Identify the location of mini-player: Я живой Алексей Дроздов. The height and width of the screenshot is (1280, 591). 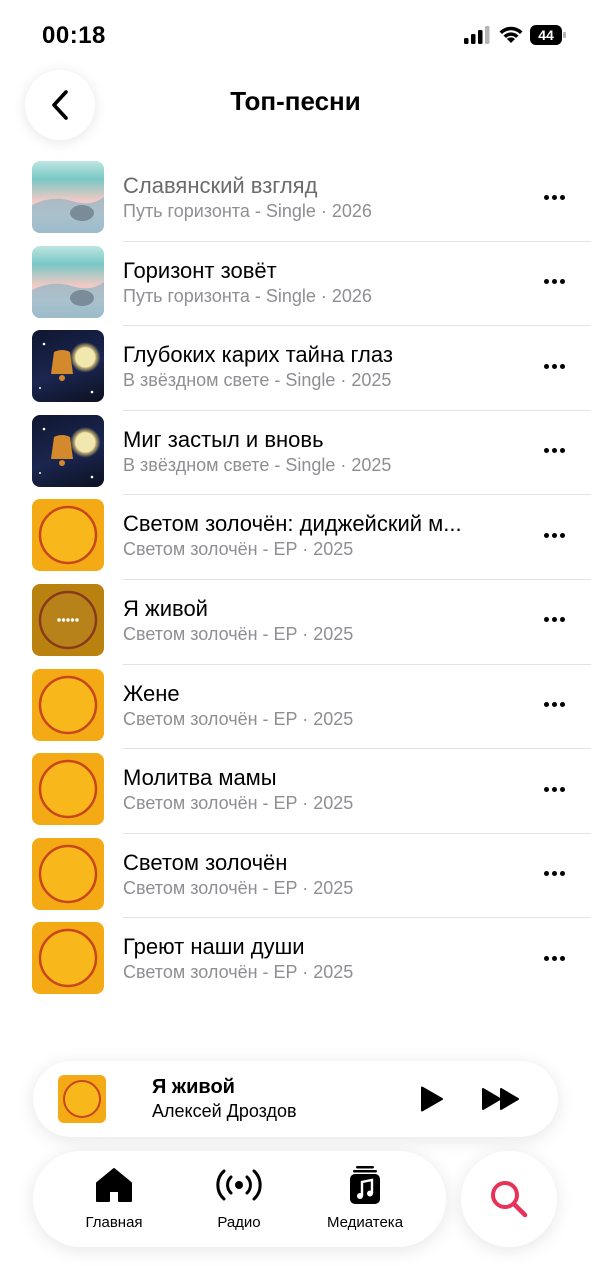
(295, 1099).